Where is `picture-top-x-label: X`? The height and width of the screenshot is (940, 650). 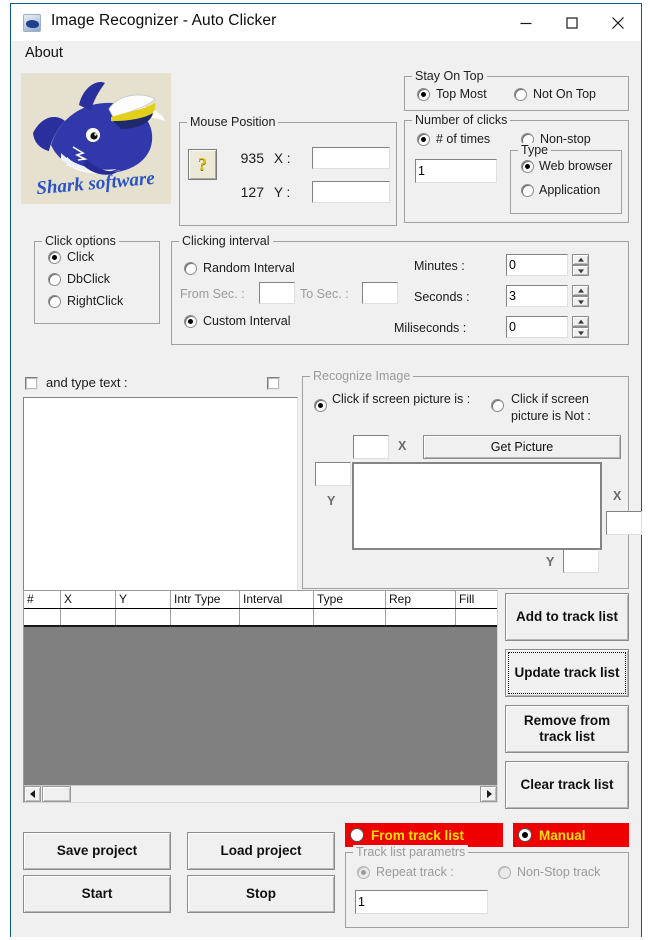
picture-top-x-label: X is located at coordinates (402, 446).